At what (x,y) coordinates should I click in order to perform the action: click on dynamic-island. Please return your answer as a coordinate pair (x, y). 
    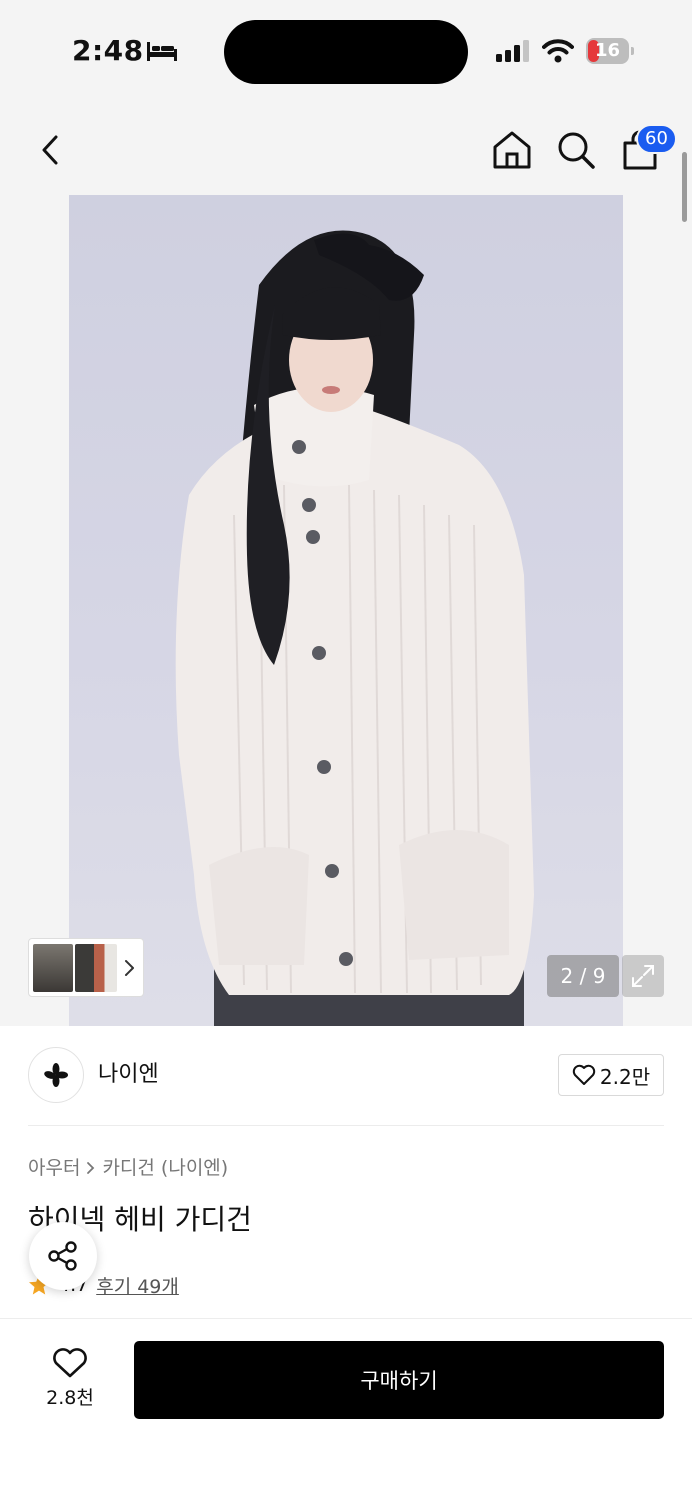
    Looking at the image, I should click on (346, 52).